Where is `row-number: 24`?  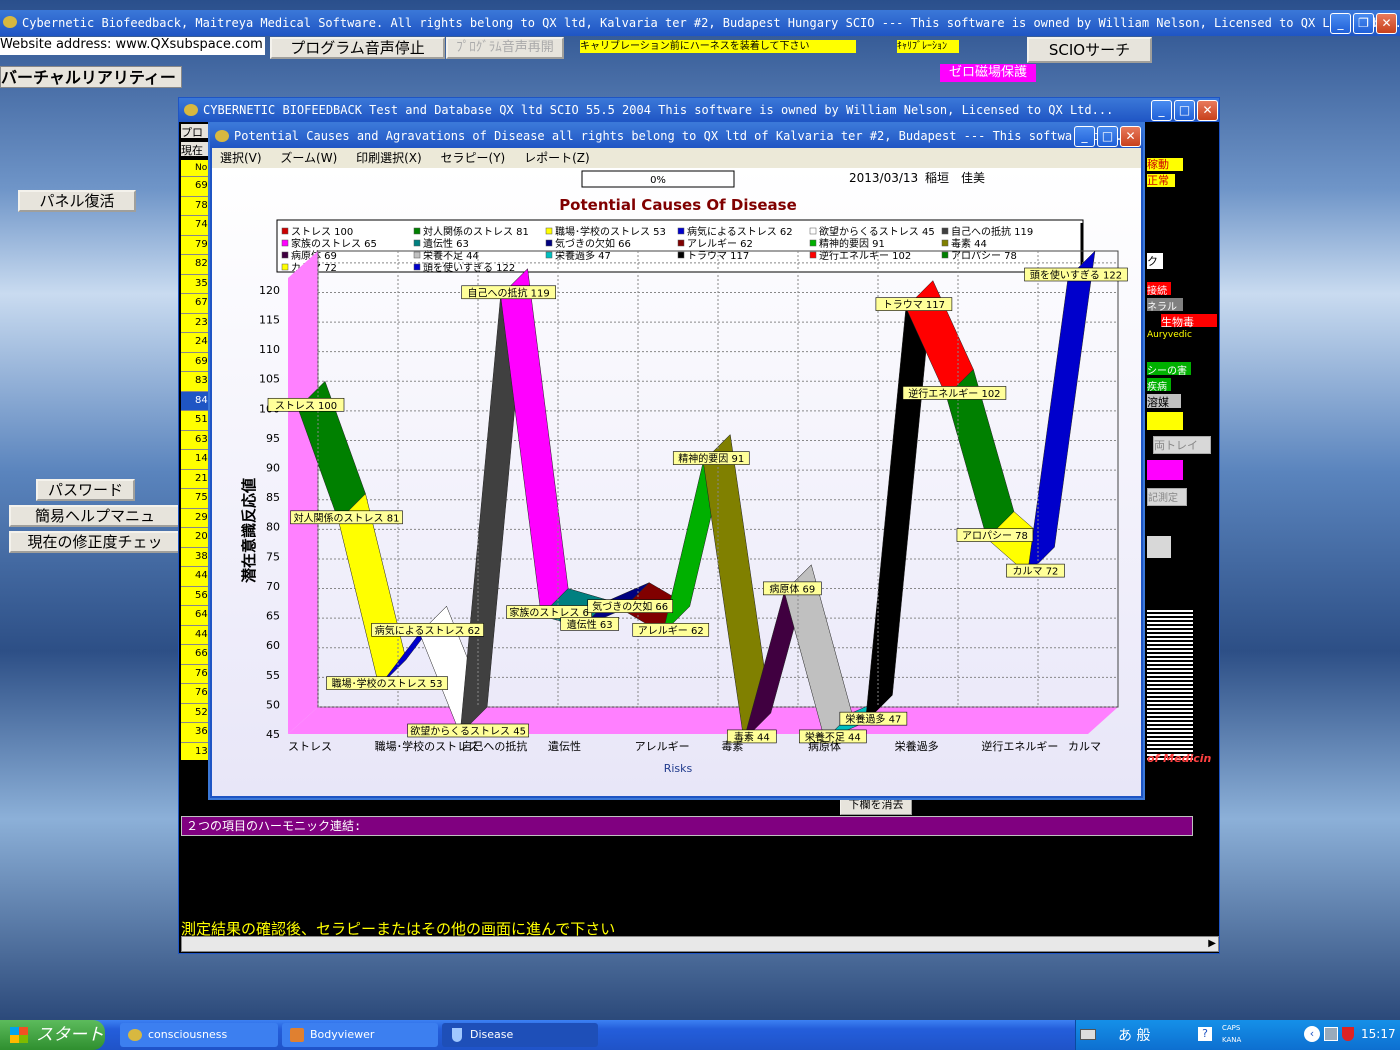 row-number: 24 is located at coordinates (196, 342).